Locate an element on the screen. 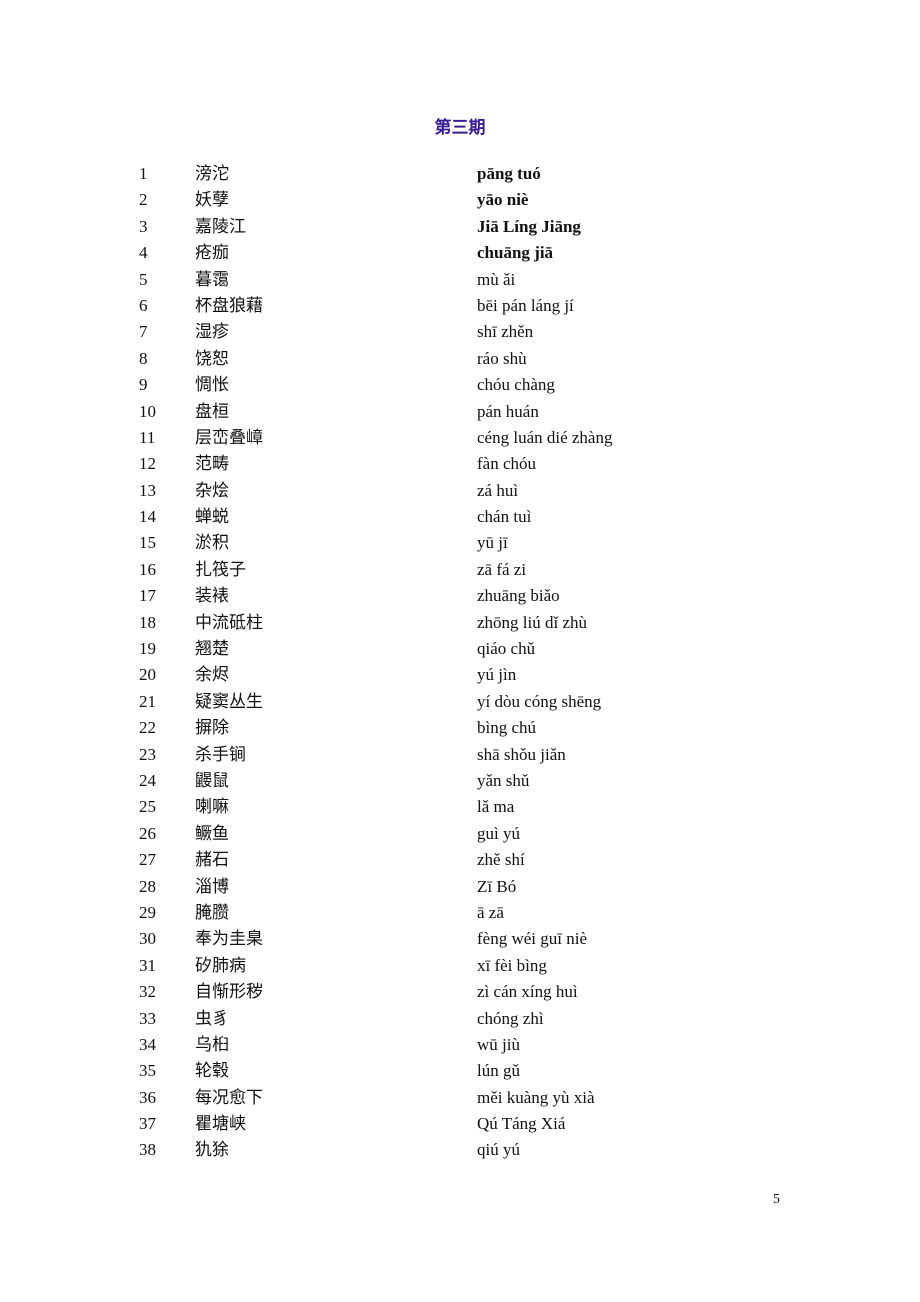 This screenshot has height=1302, width=920. item-number: 2 is located at coordinates (143, 200).